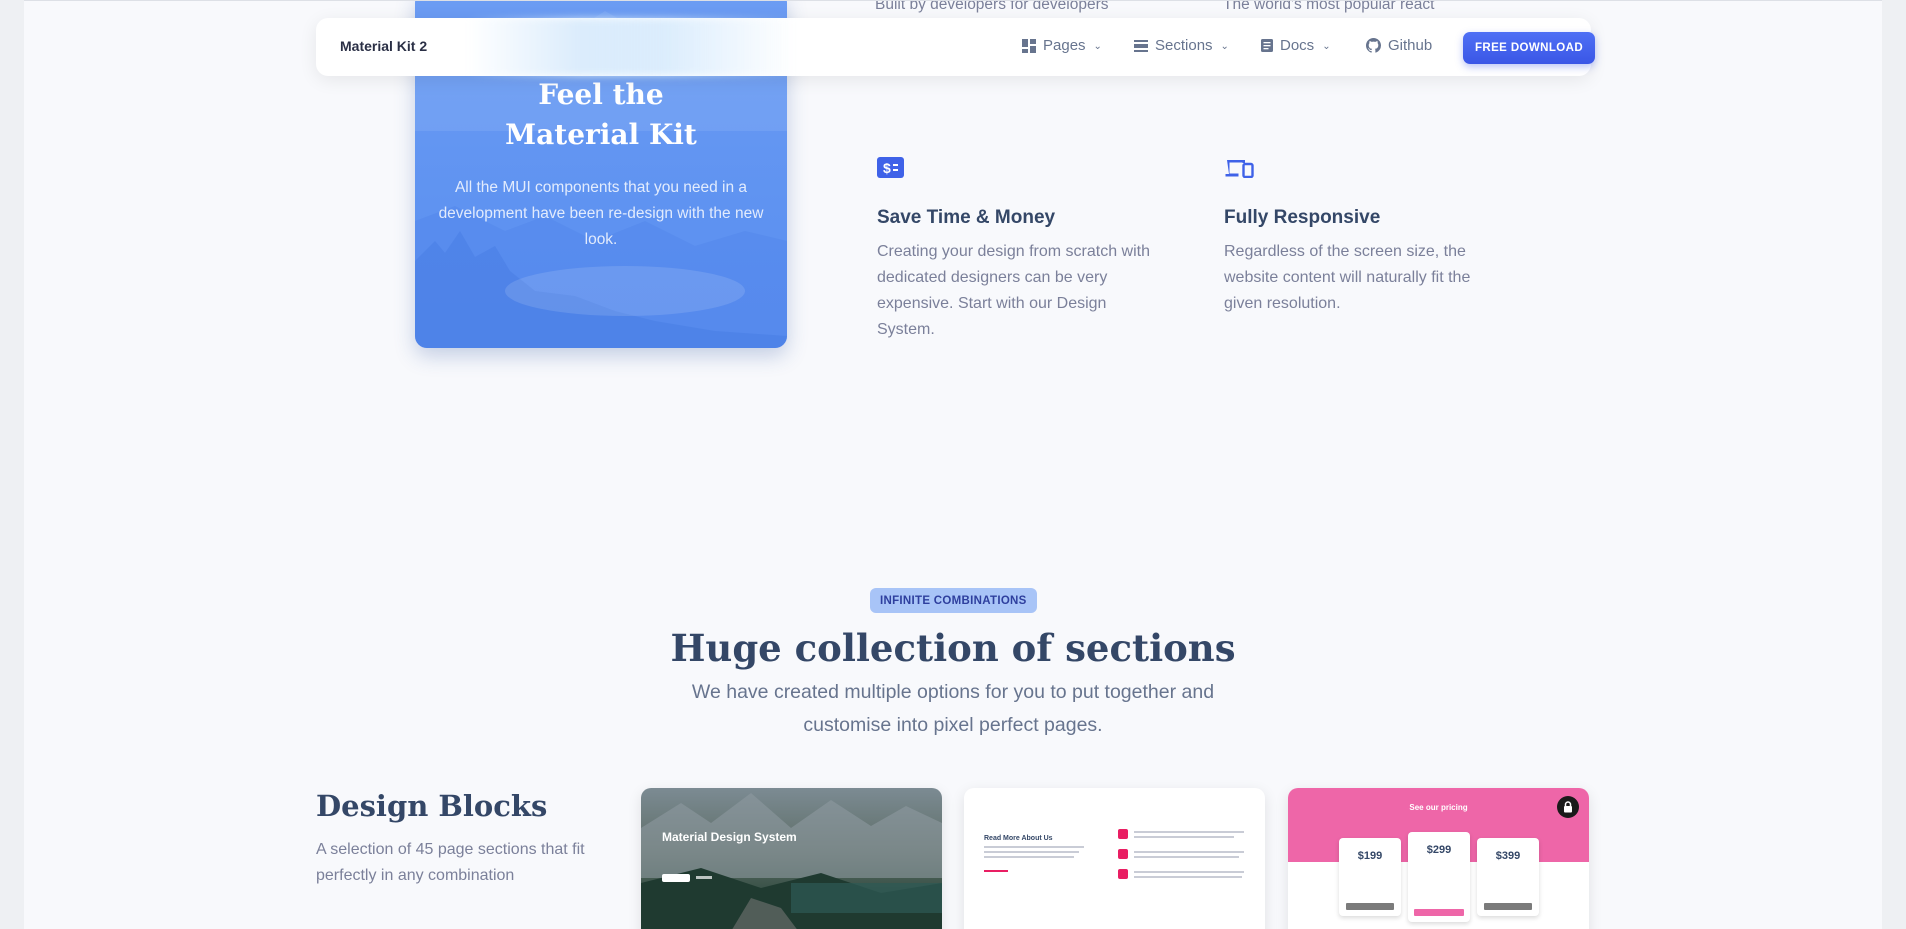 Image resolution: width=1906 pixels, height=929 pixels. What do you see at coordinates (1529, 48) in the screenshot?
I see `free-download-button: FREE DOWNLOAD` at bounding box center [1529, 48].